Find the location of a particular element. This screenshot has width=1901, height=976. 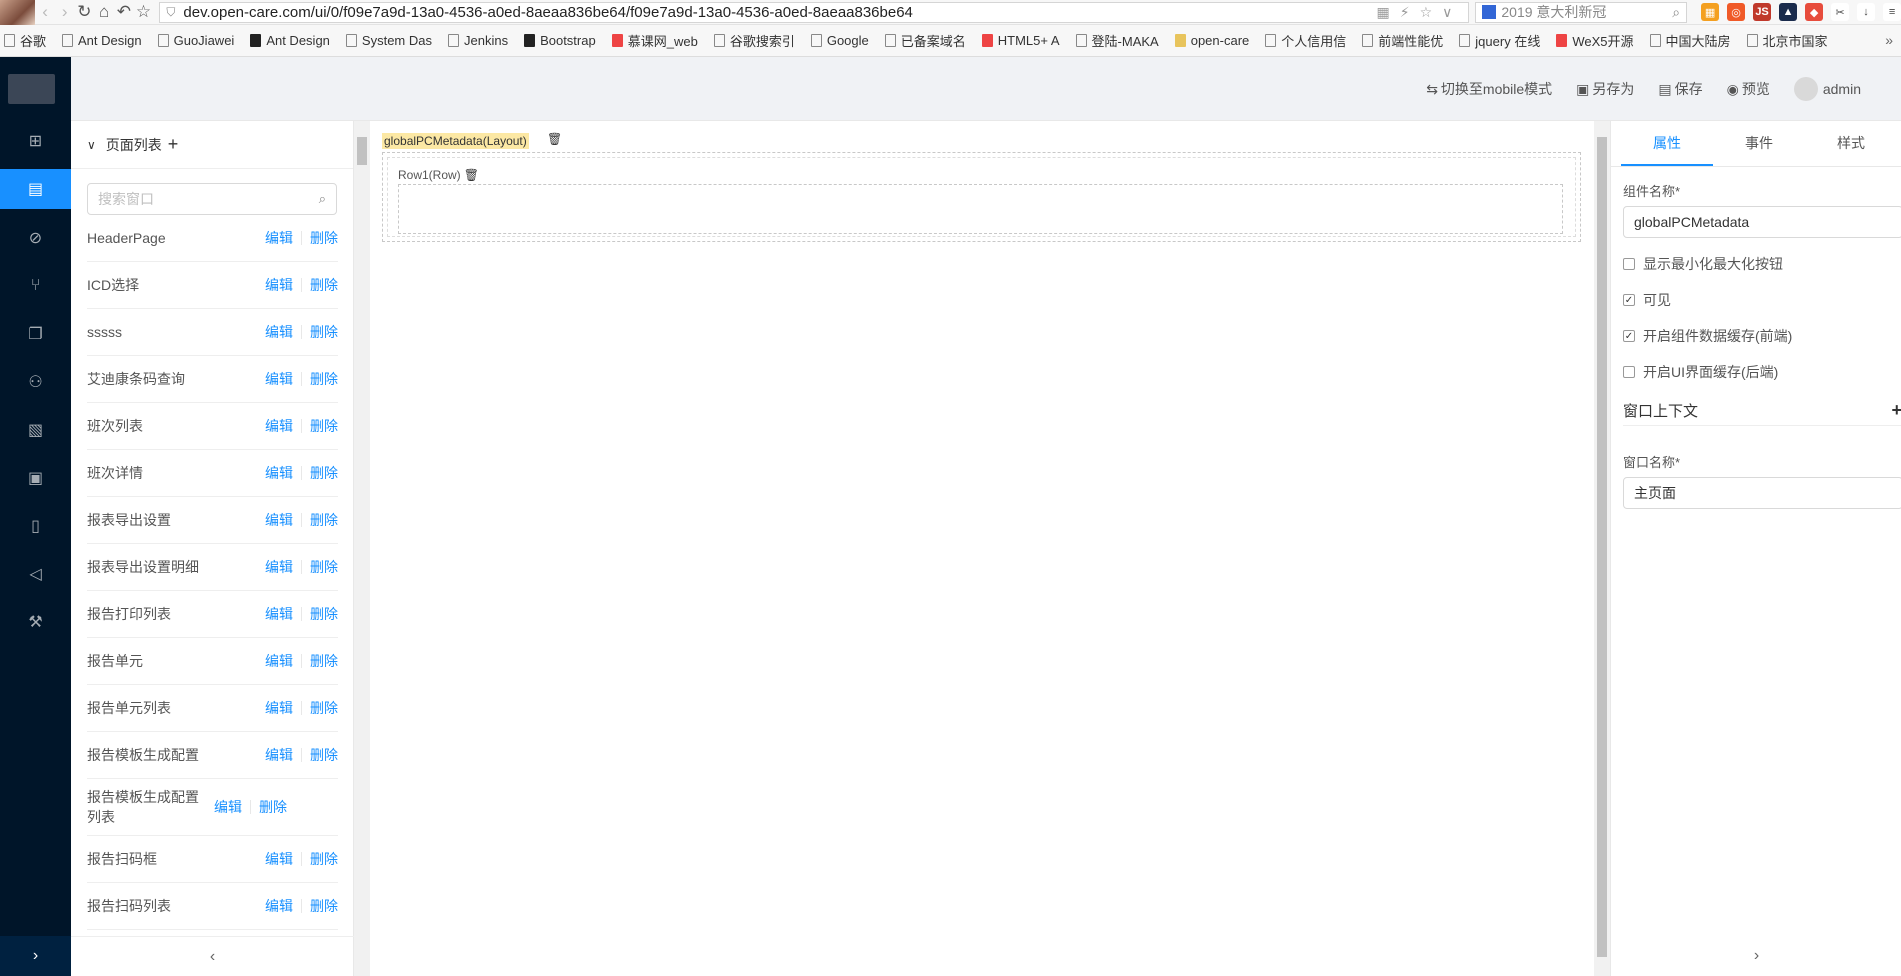

checkbox-frontend-cache: ✓ 开启组件数据缓存(前端) is located at coordinates (1762, 336).